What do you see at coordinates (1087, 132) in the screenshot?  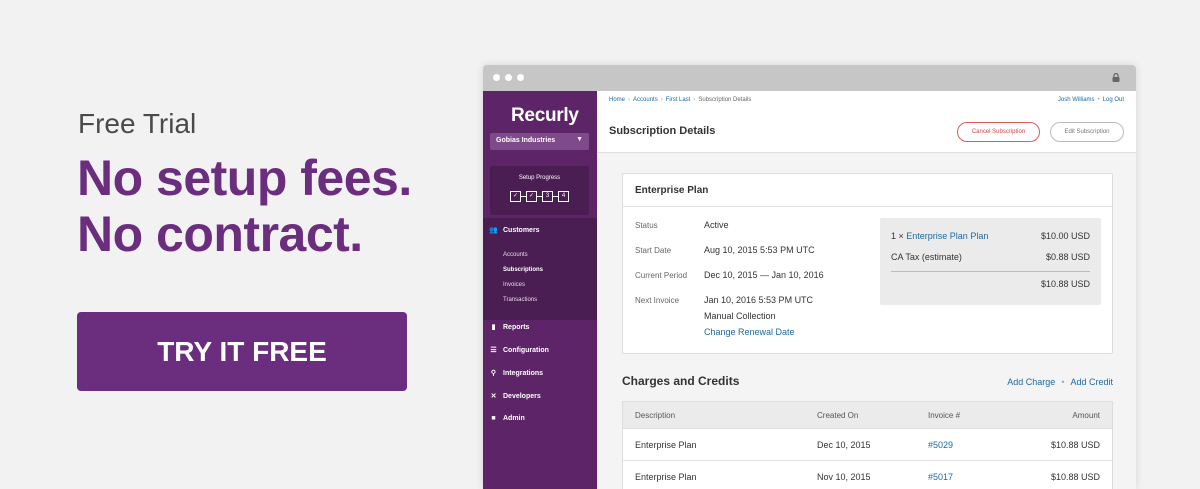 I see `edit-subscription-button: Edit Subscription` at bounding box center [1087, 132].